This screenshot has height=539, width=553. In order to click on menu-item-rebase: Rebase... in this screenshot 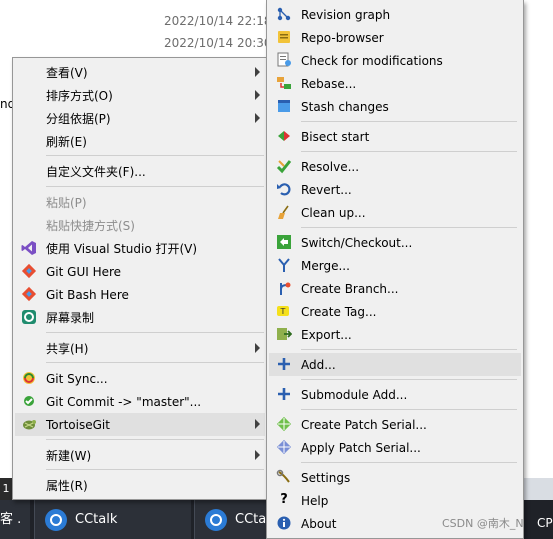, I will do `click(395, 83)`.